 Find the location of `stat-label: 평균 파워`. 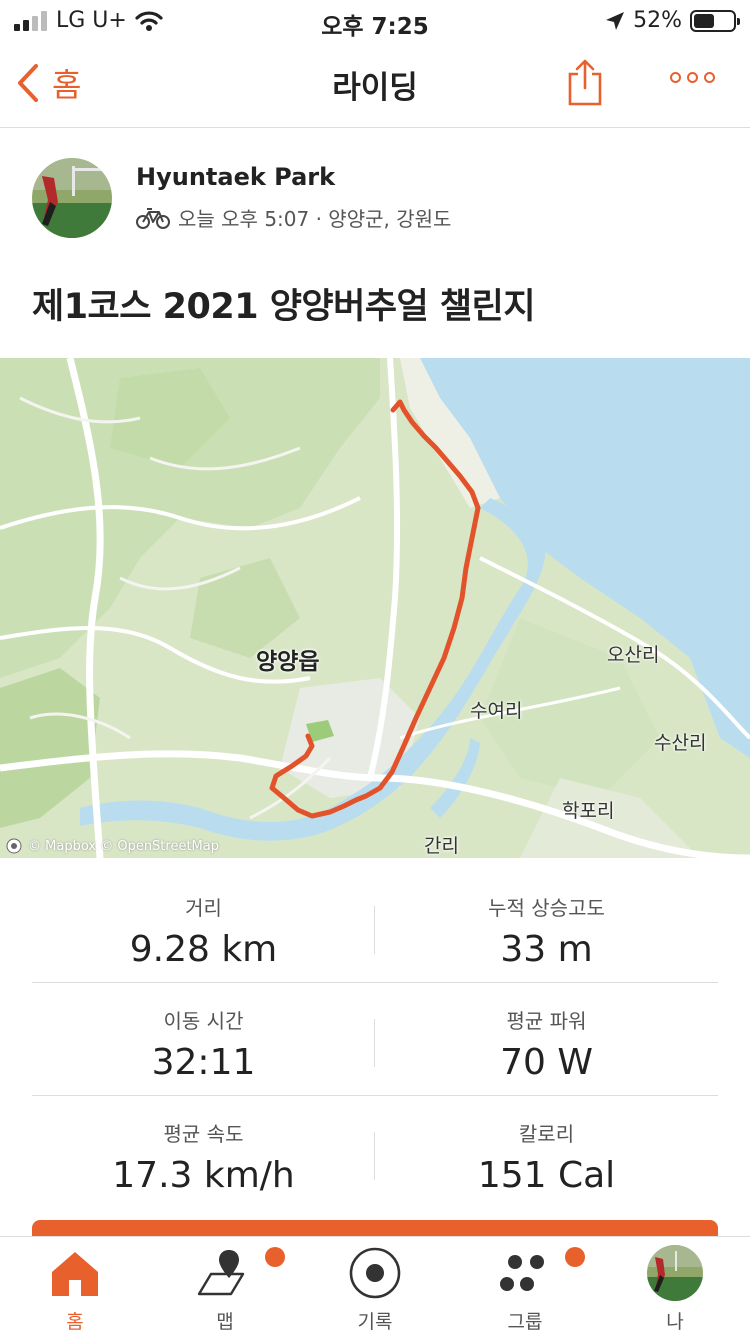

stat-label: 평균 파워 is located at coordinates (546, 1021).